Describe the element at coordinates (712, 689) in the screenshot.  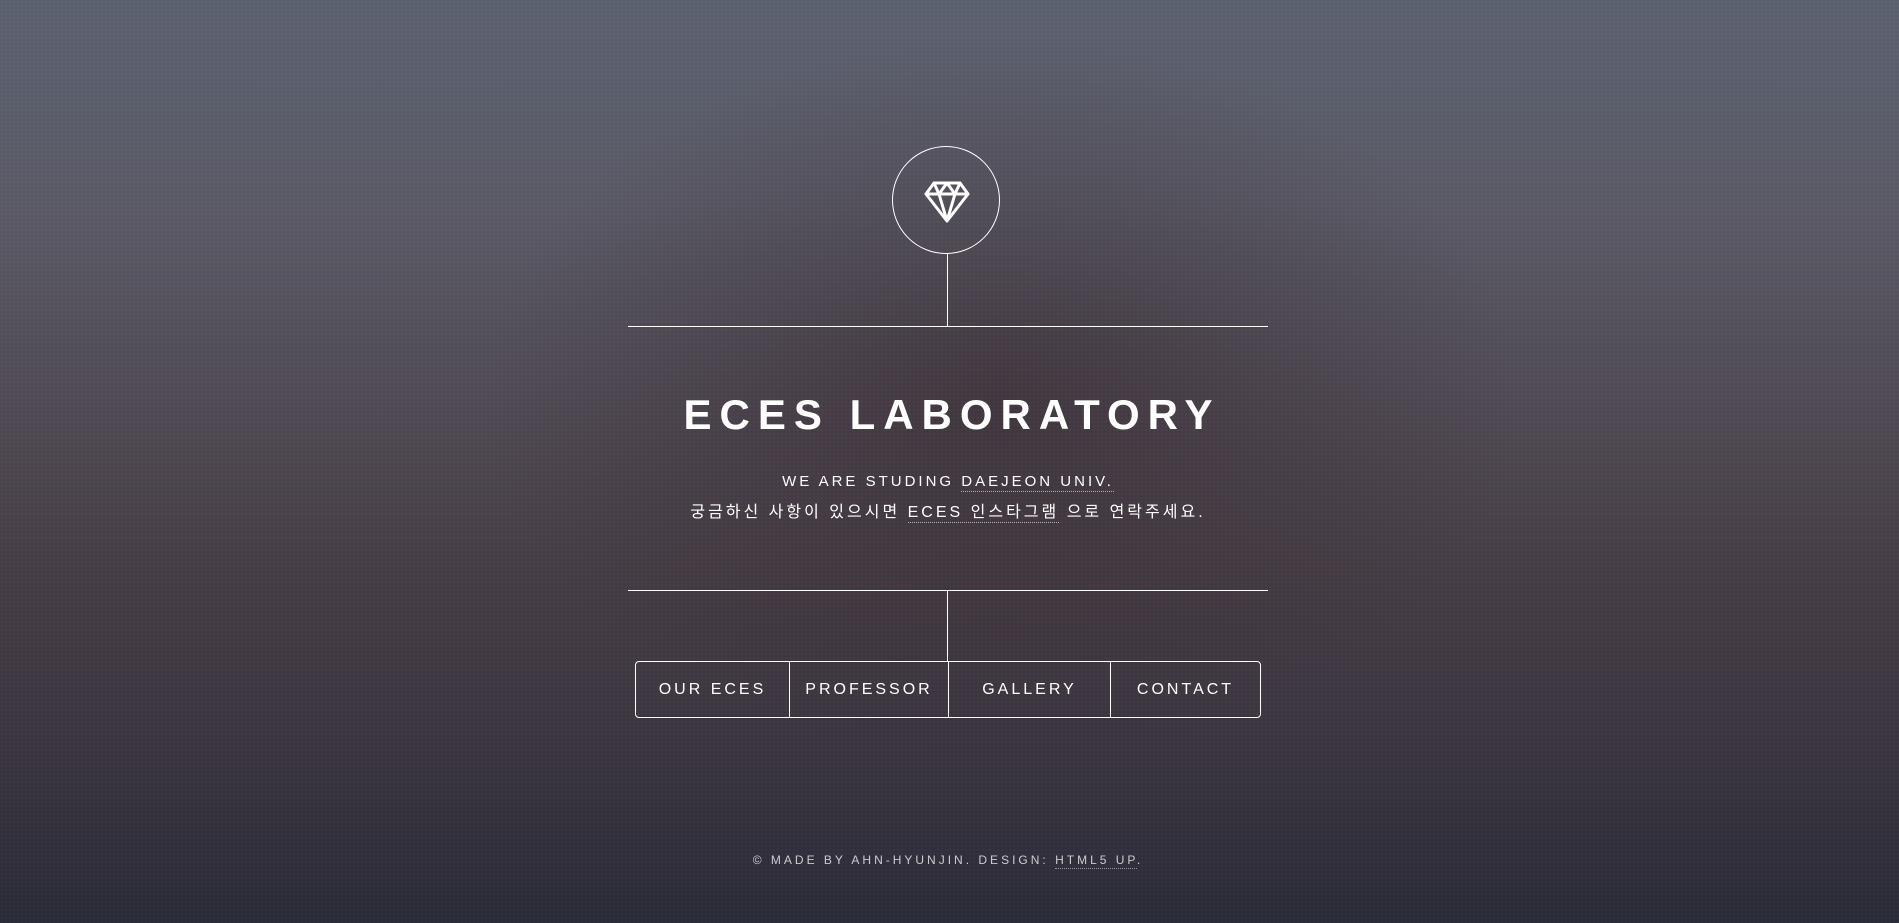
I see `nav-our-eces: OUR ECES` at that location.